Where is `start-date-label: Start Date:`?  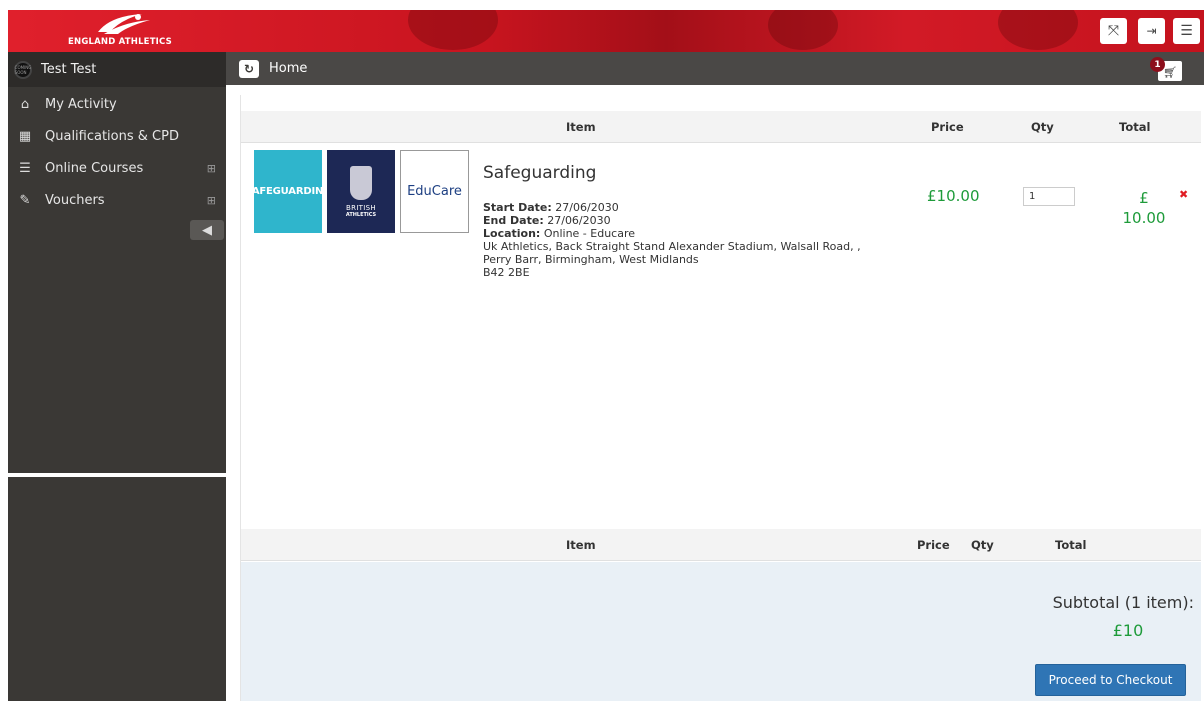 start-date-label: Start Date: is located at coordinates (517, 207).